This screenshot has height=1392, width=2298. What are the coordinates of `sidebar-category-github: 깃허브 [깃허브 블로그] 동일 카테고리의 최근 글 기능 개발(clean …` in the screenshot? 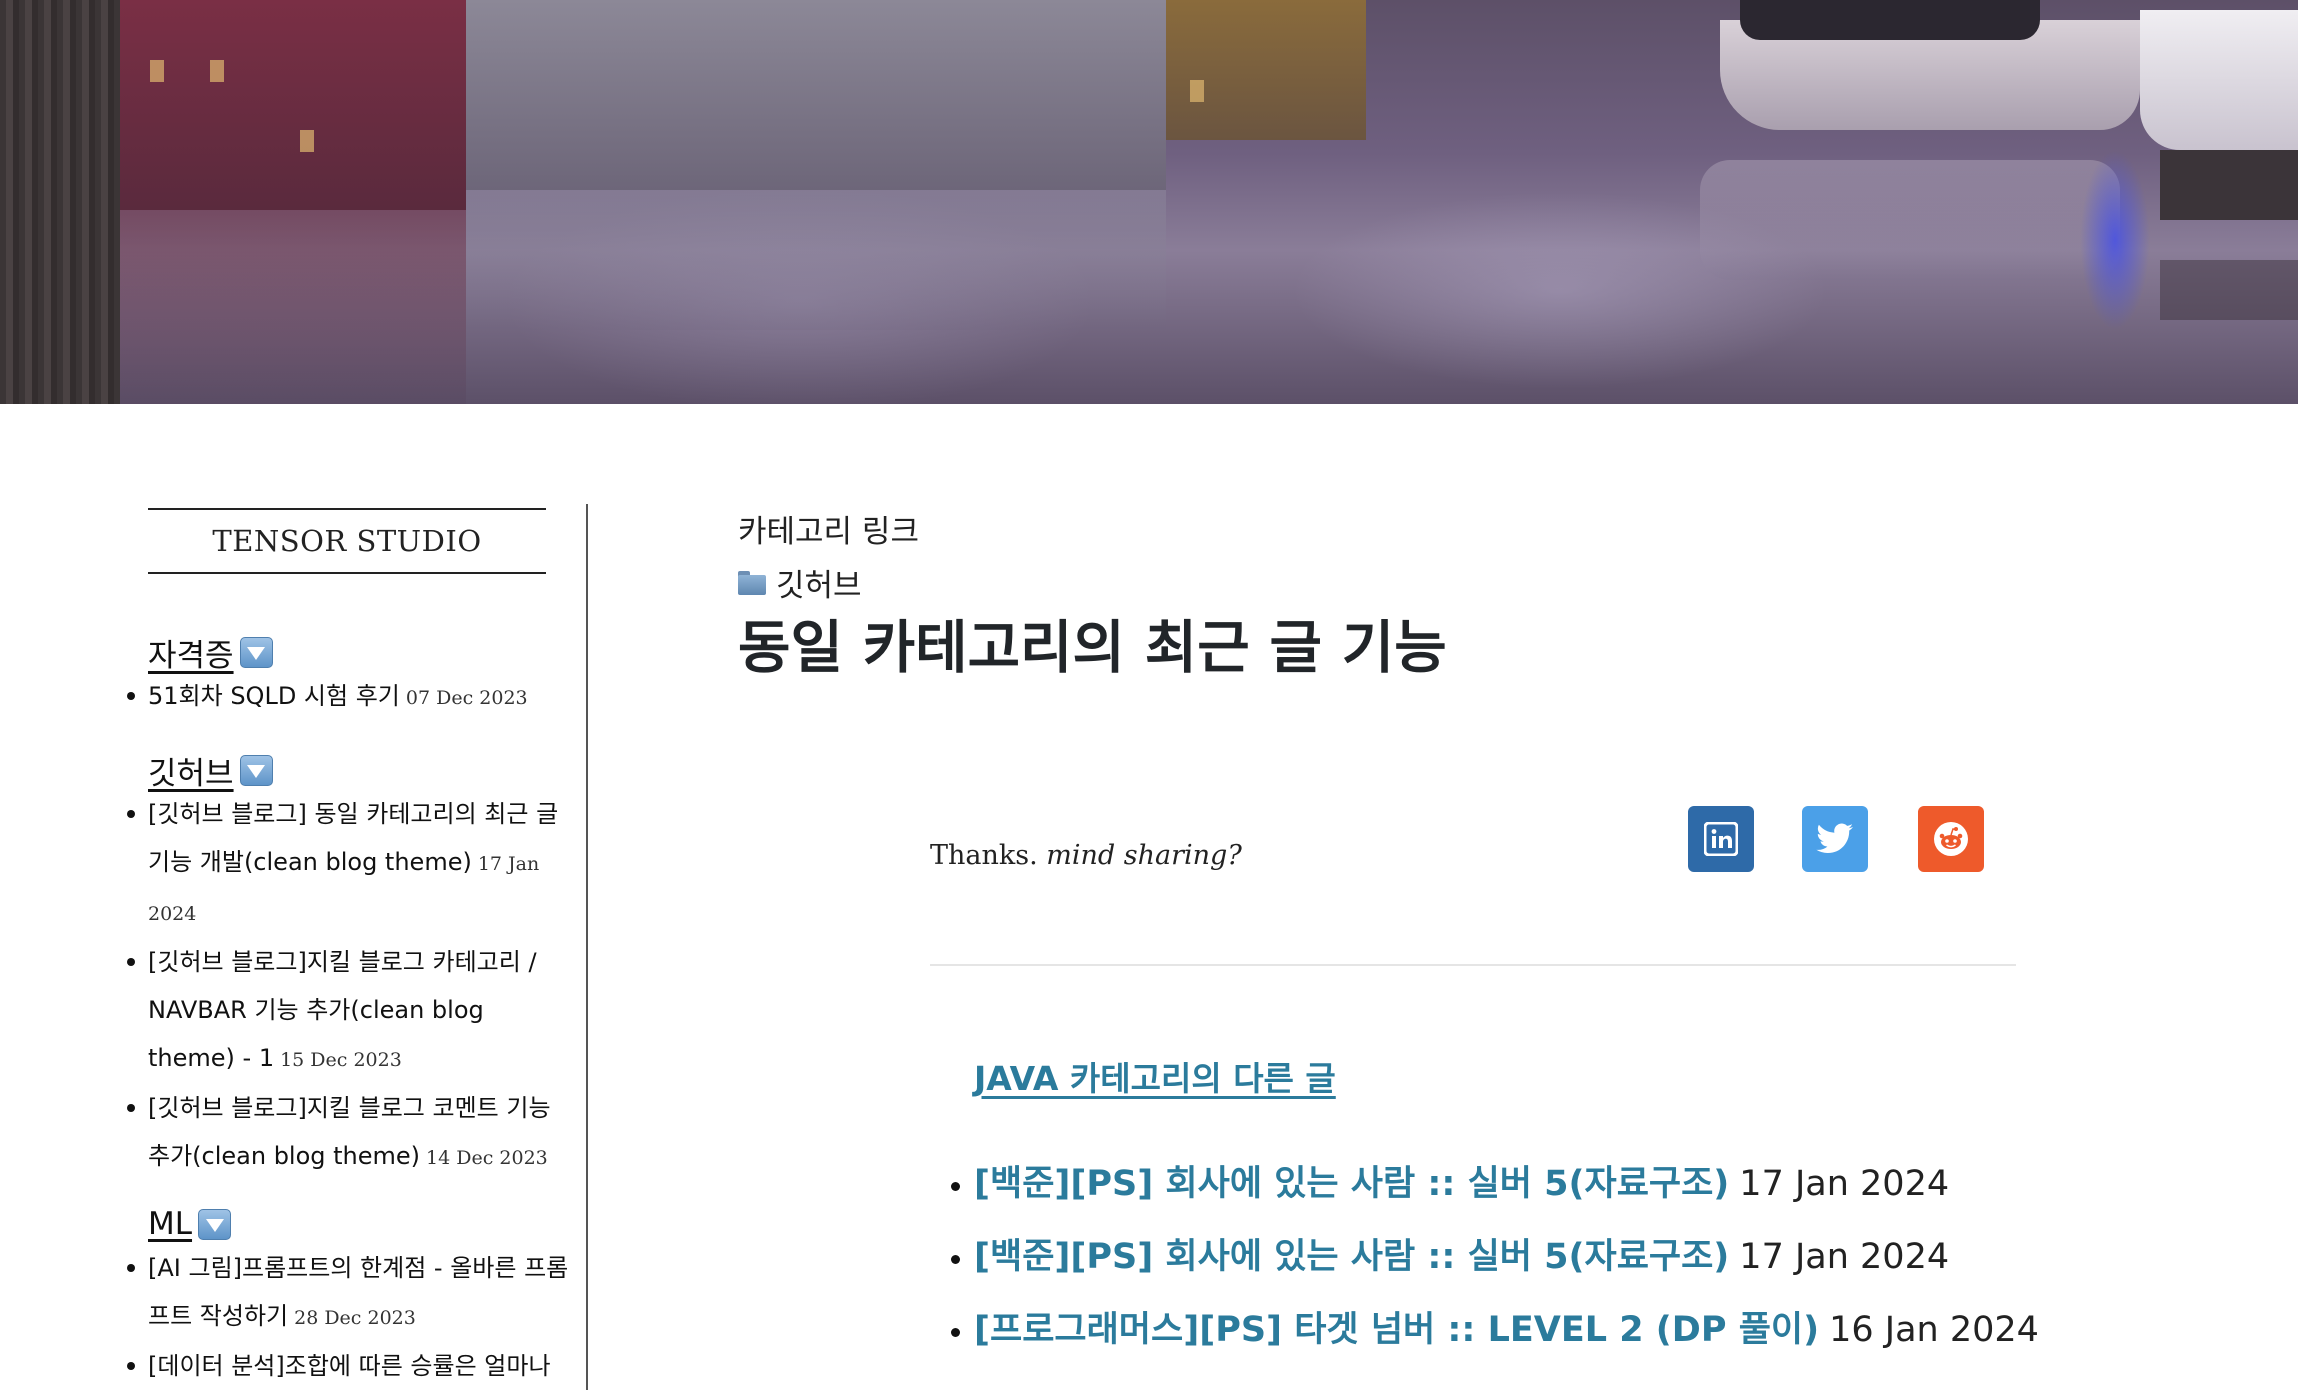 It's located at (357, 965).